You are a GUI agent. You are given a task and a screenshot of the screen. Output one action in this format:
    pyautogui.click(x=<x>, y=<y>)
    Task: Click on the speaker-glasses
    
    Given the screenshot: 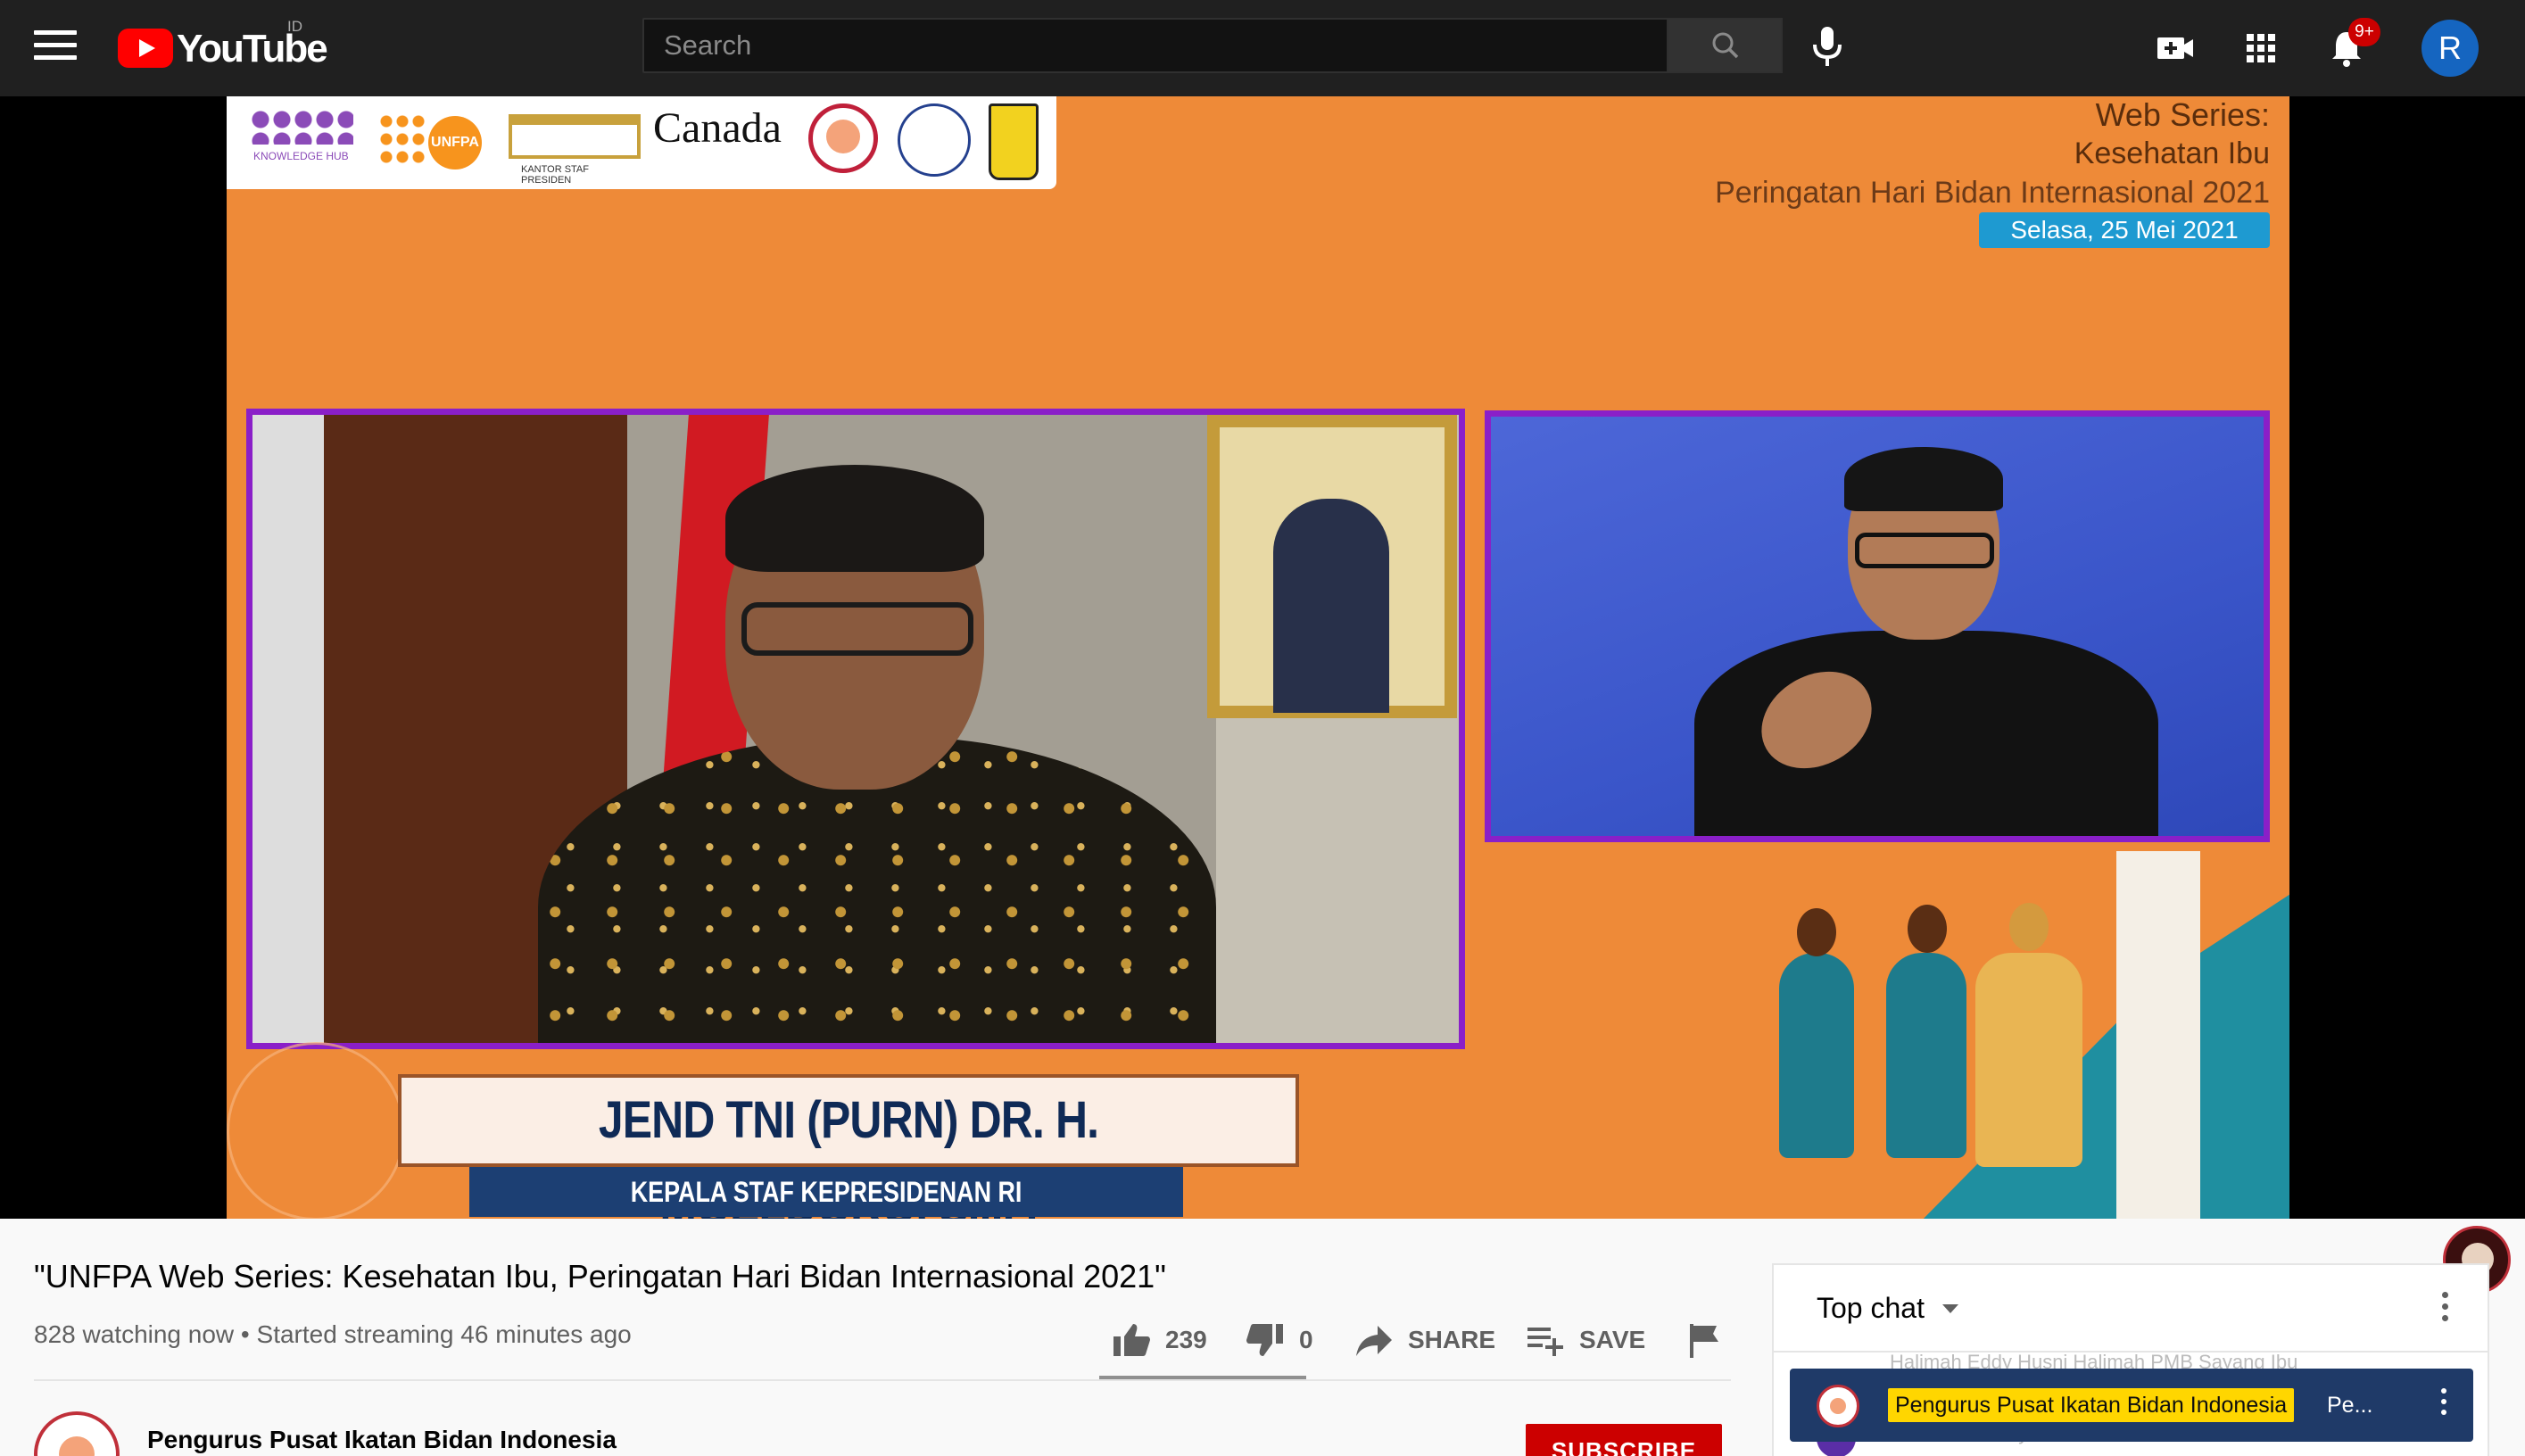 What is the action you would take?
    pyautogui.click(x=857, y=629)
    